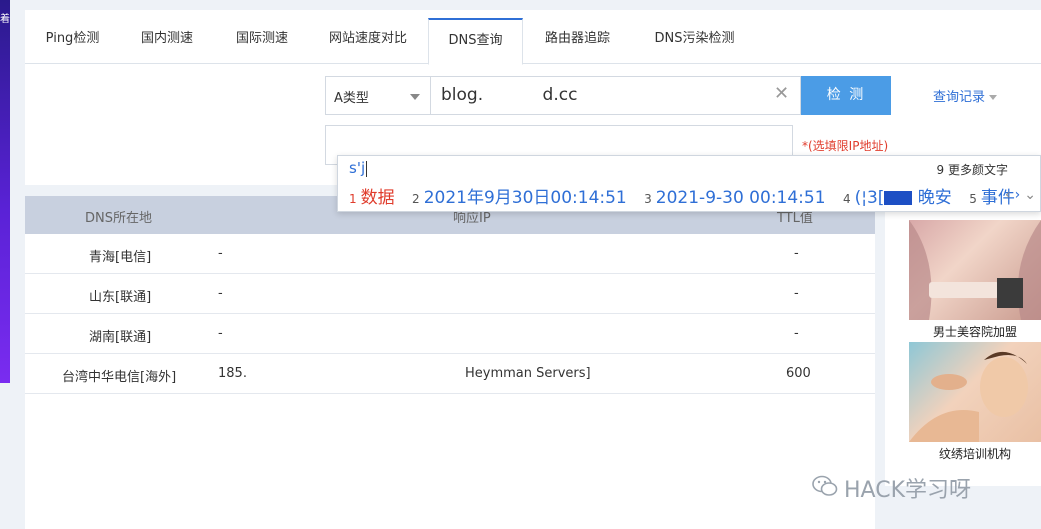 This screenshot has width=1041, height=529. Describe the element at coordinates (963, 341) in the screenshot. I see `ad-sidebar: 男士美容院加盟 纹绣培训机构` at that location.